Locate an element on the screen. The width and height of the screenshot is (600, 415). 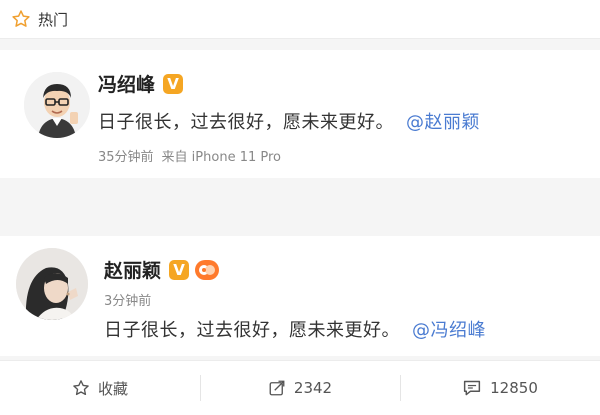
repost-icon is located at coordinates (277, 388).